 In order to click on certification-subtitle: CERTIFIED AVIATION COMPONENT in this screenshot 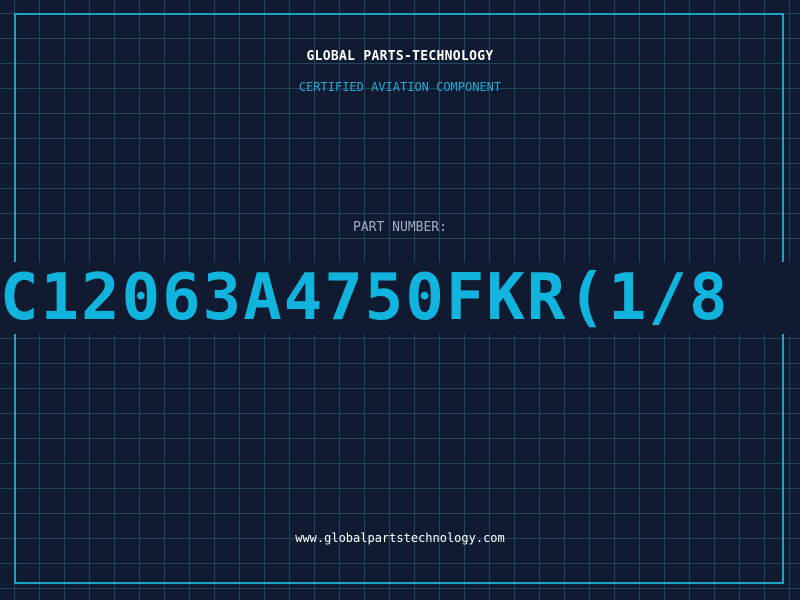, I will do `click(400, 87)`.